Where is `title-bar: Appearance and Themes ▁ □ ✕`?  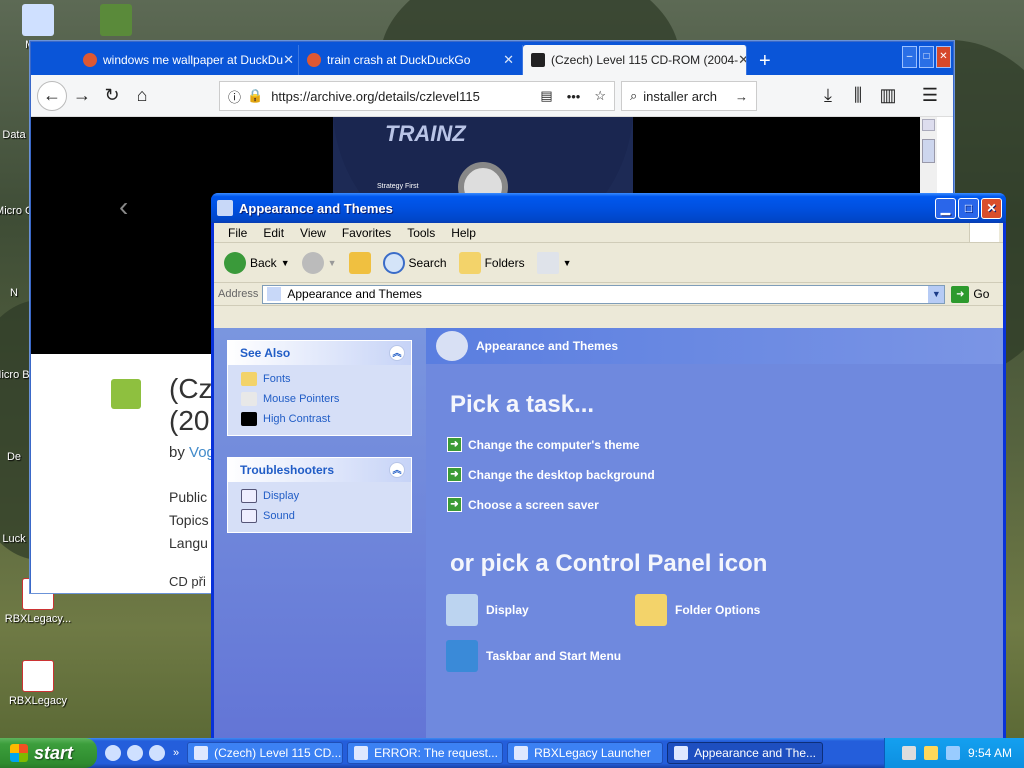
title-bar: Appearance and Themes ▁ □ ✕ is located at coordinates (608, 208).